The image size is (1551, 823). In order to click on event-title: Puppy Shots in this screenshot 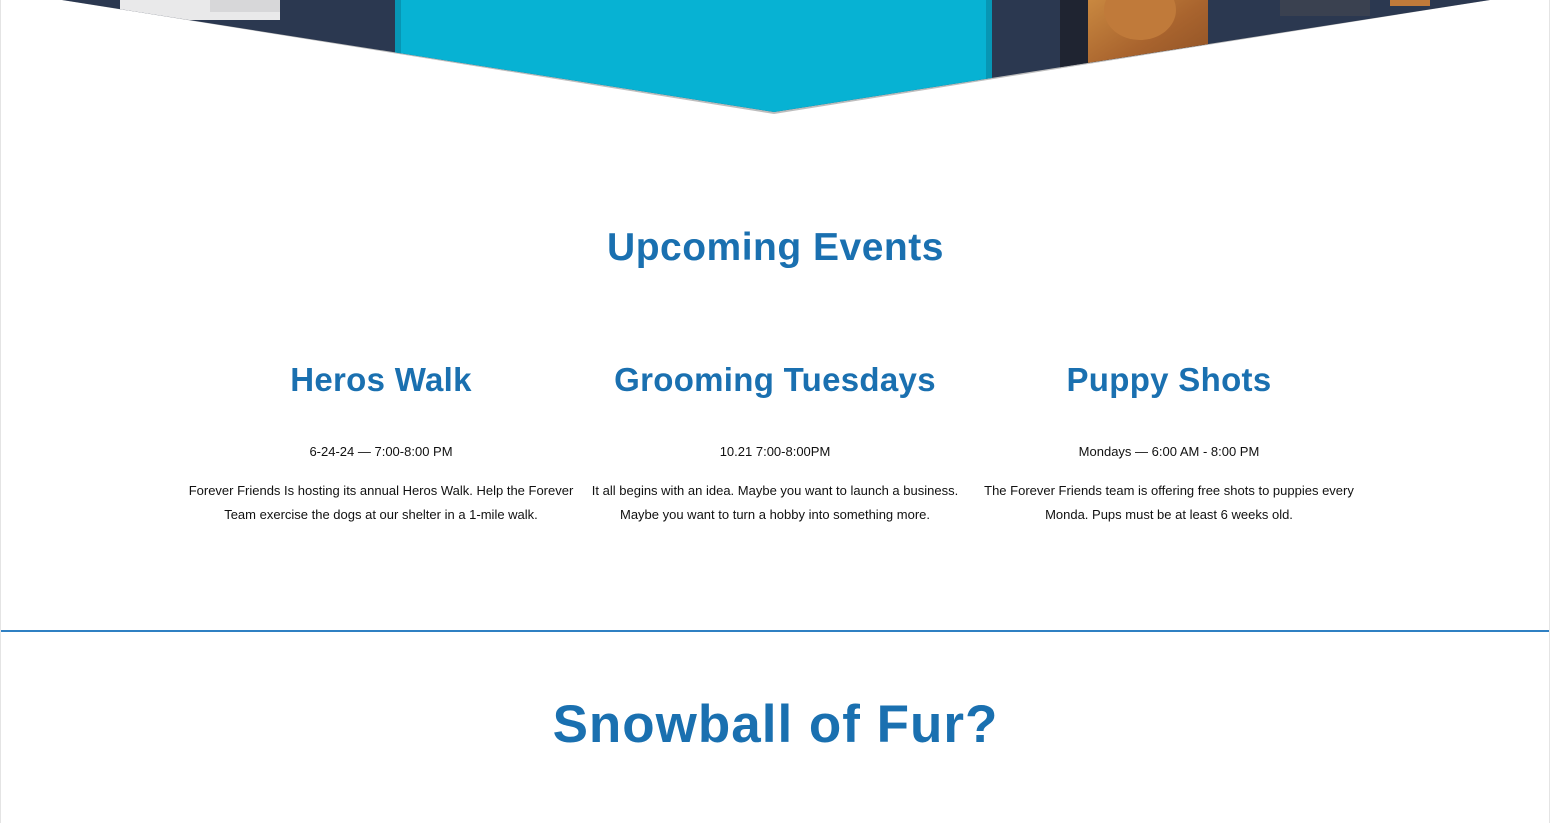, I will do `click(1169, 379)`.